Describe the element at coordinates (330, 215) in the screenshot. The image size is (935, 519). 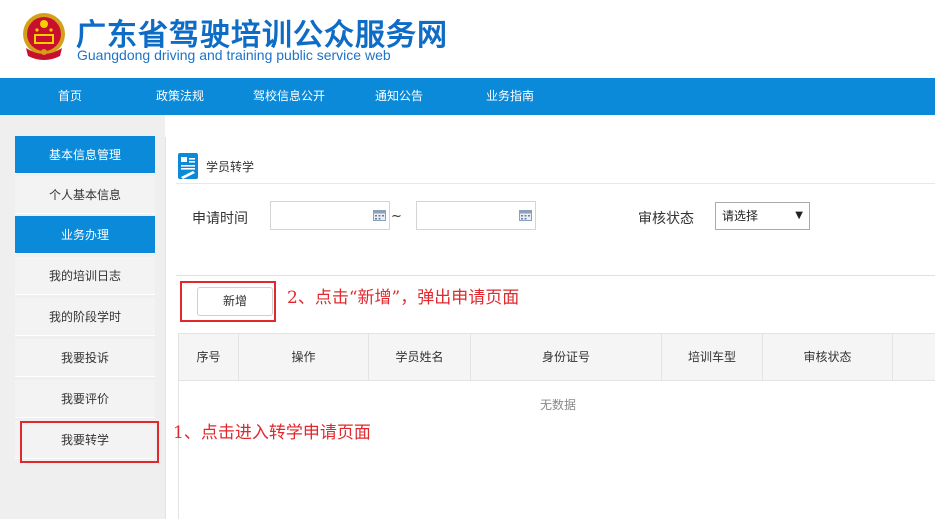
I see `start-date-input` at that location.